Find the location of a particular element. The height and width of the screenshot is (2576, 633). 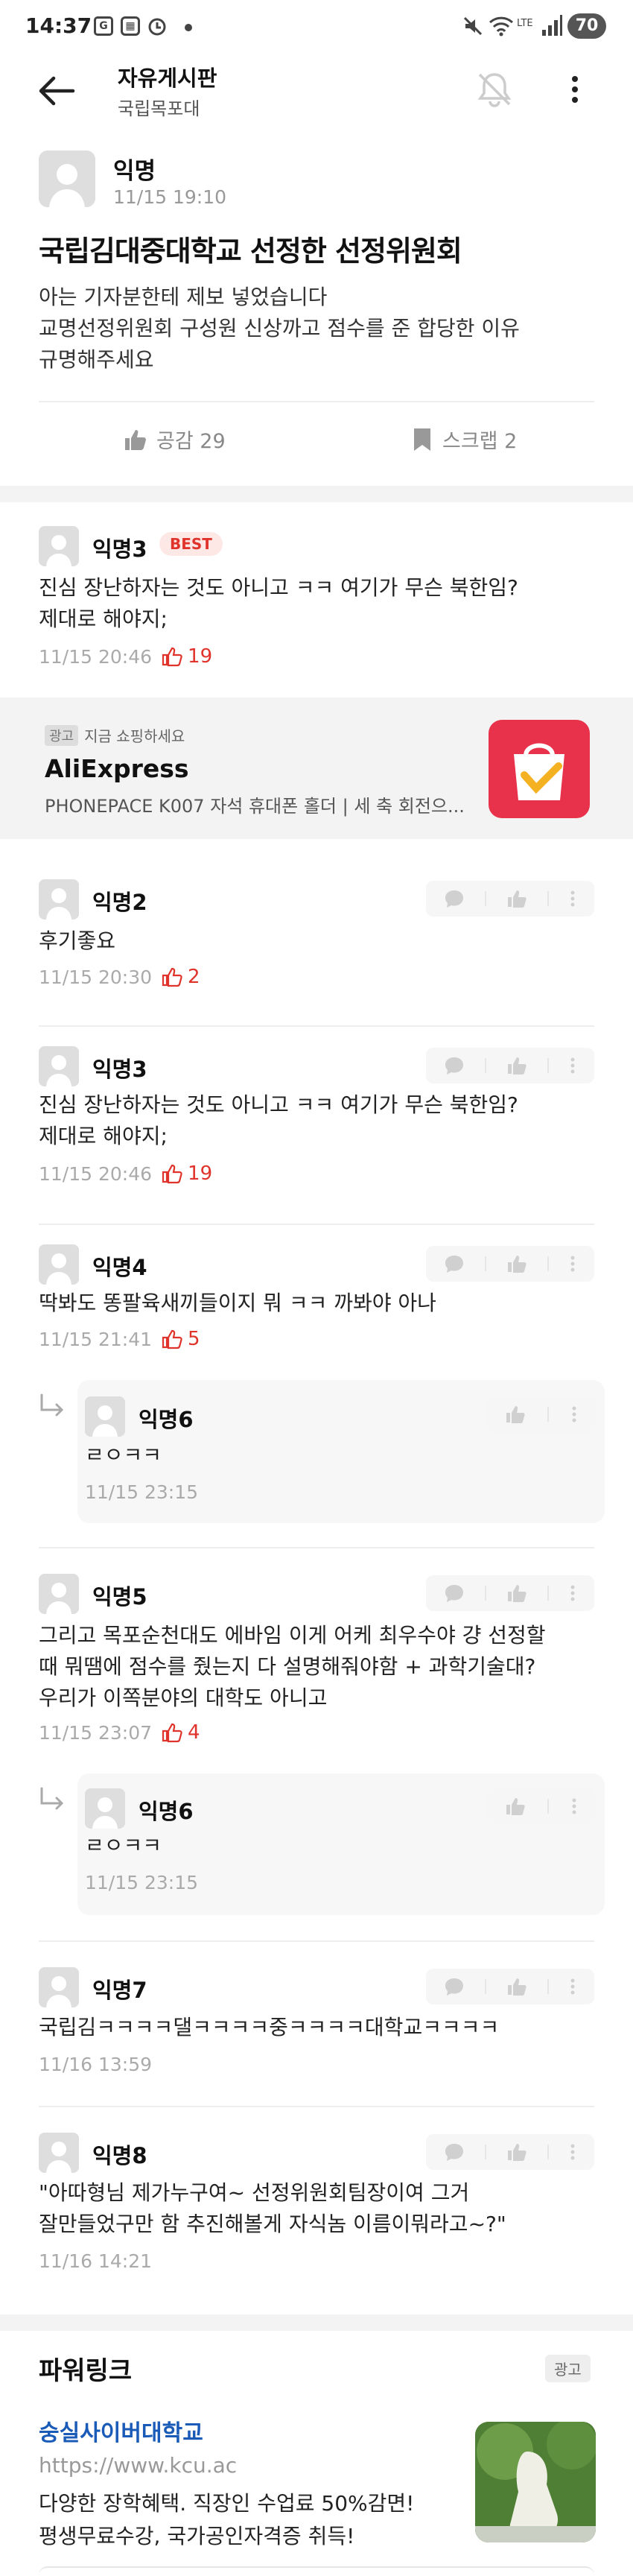

comment-text: 후기좋요 is located at coordinates (77, 941).